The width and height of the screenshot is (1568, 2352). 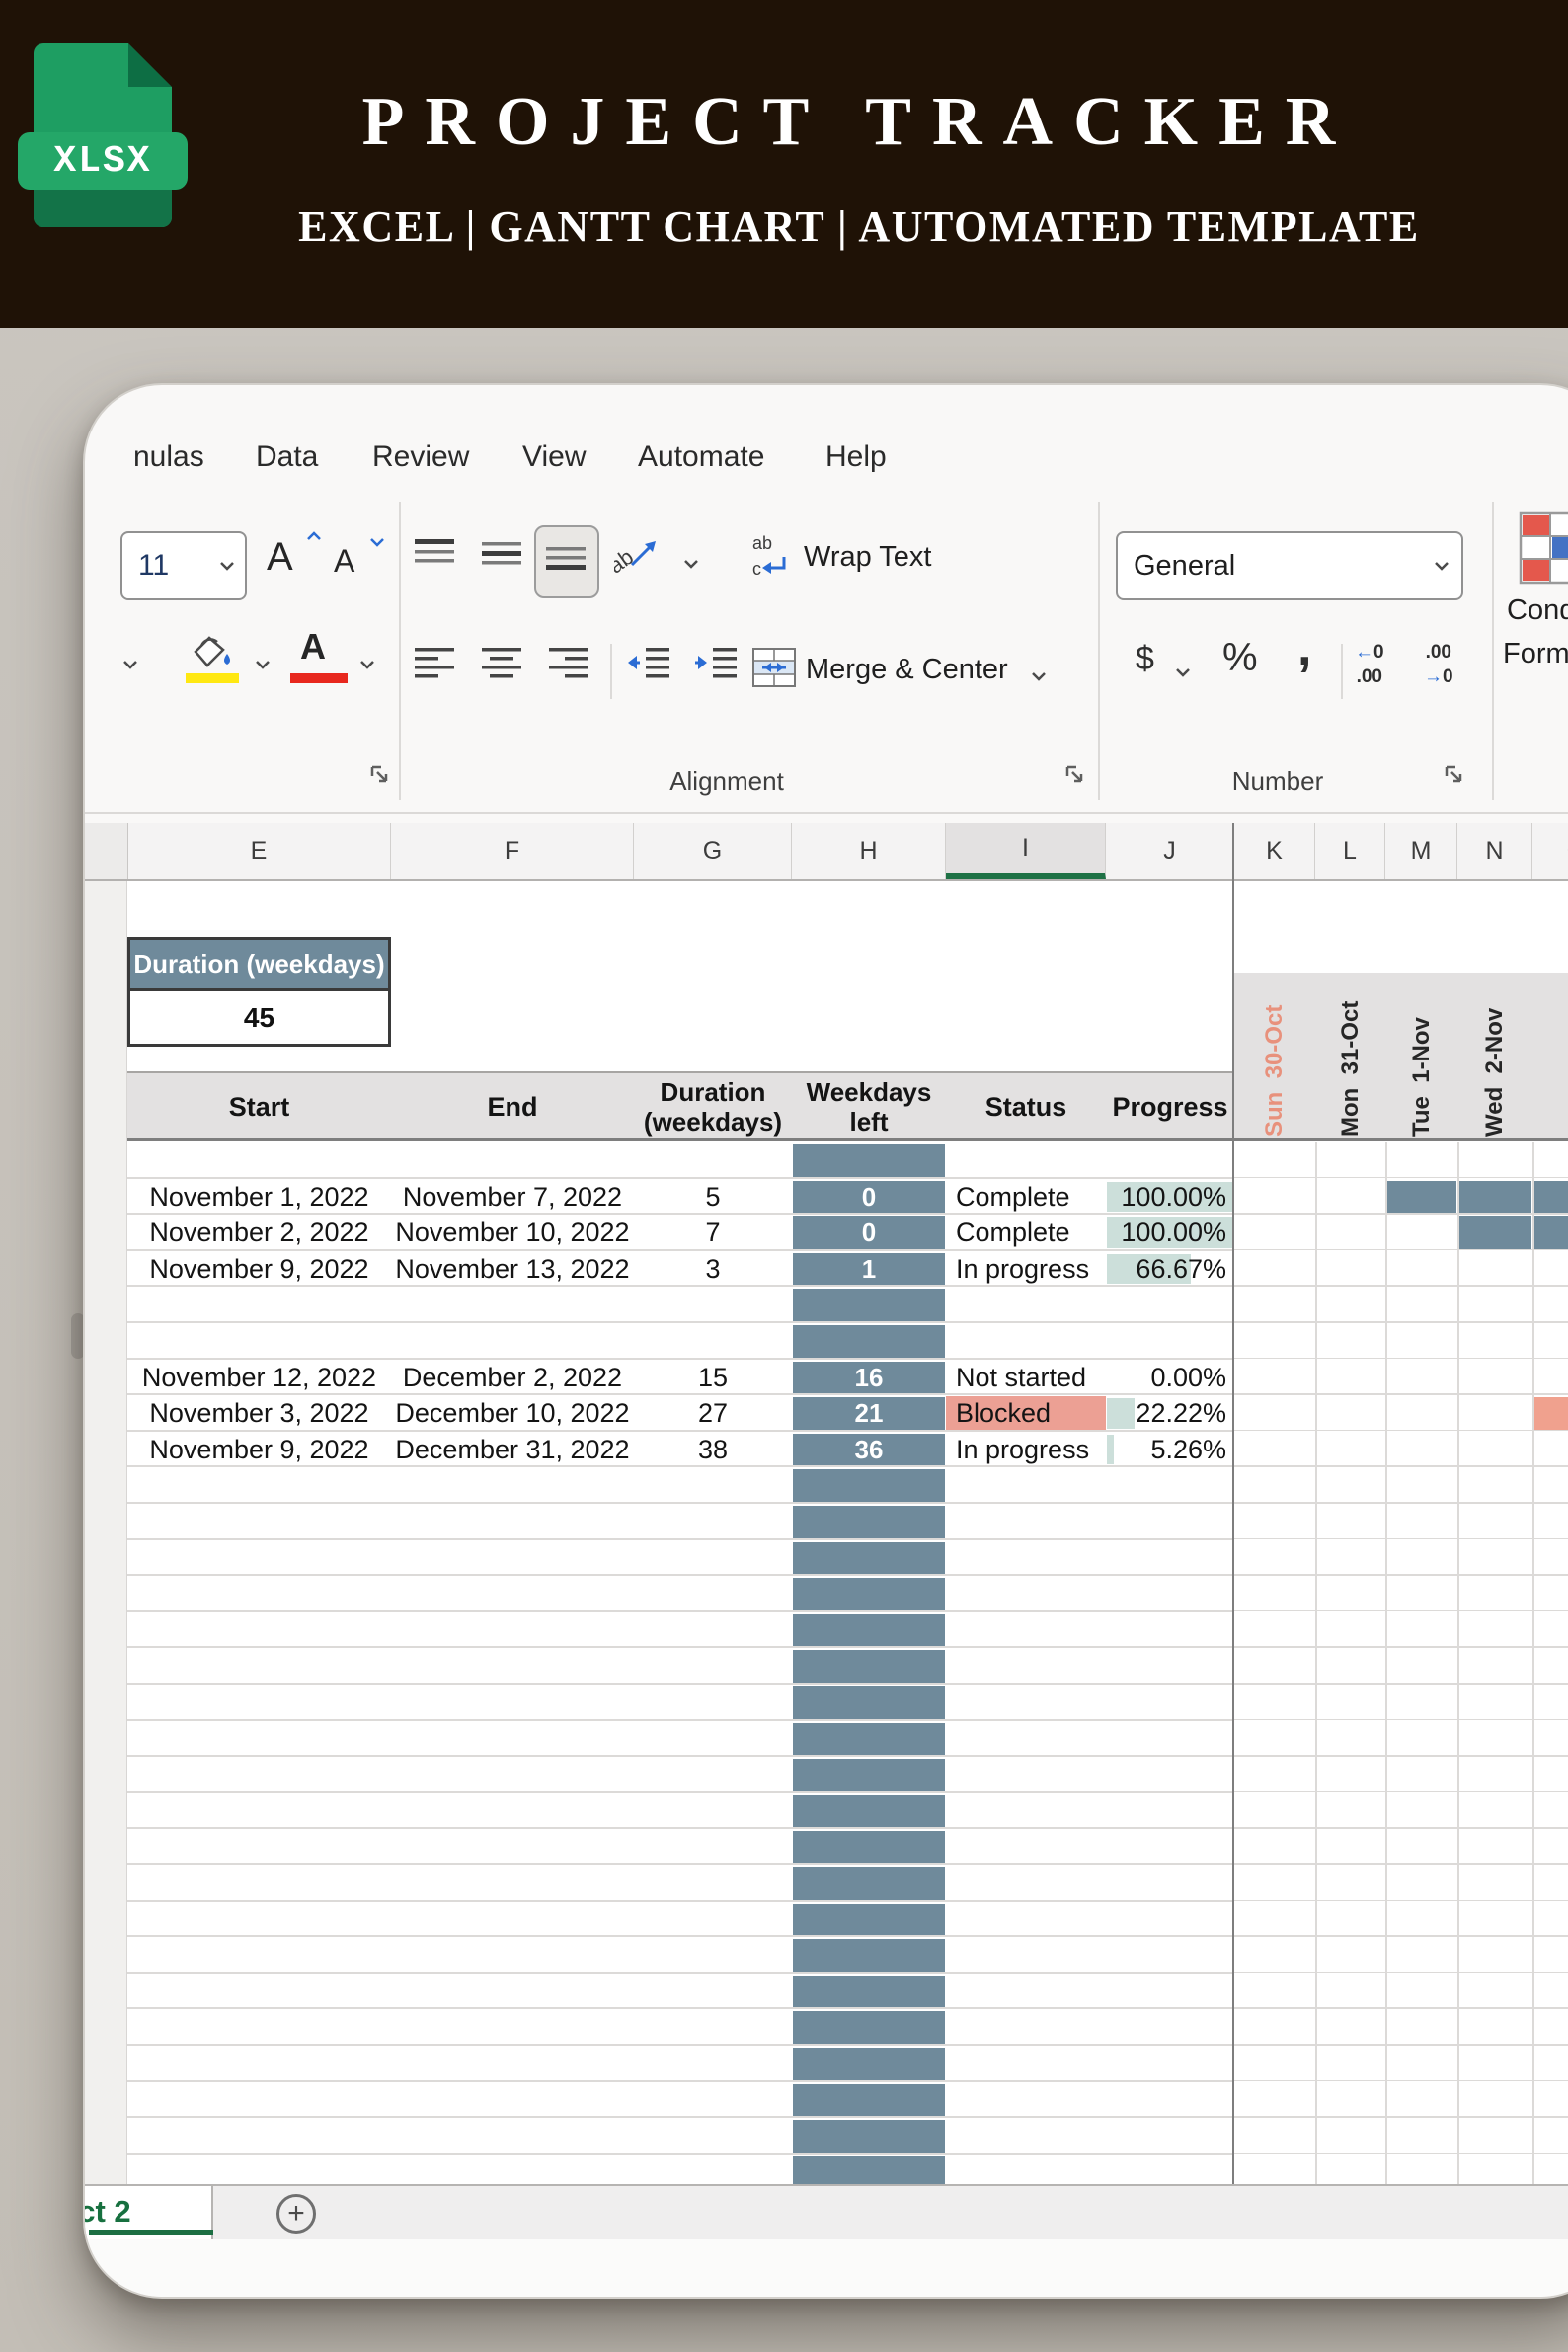 What do you see at coordinates (512, 1232) in the screenshot?
I see `cell-end: November 10, 2022` at bounding box center [512, 1232].